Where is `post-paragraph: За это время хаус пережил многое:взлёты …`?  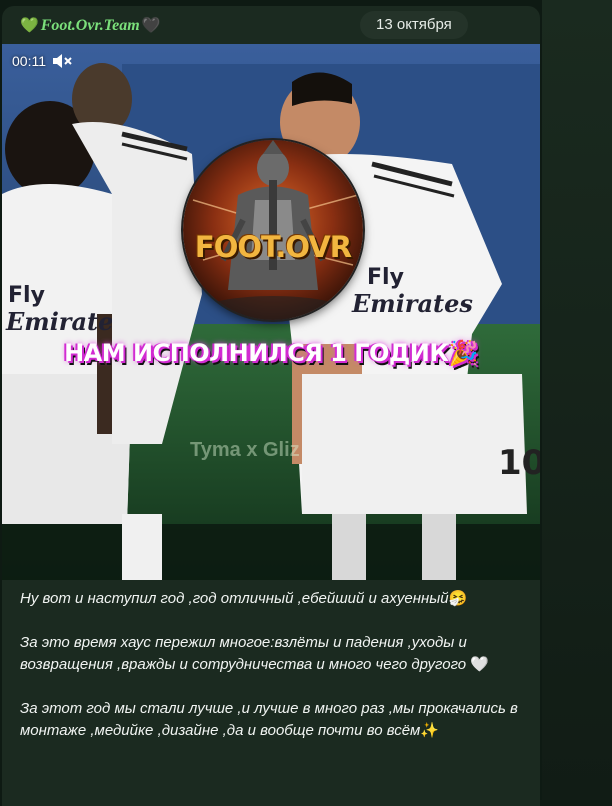 post-paragraph: За это время хаус пережил многое:взлёты … is located at coordinates (272, 654).